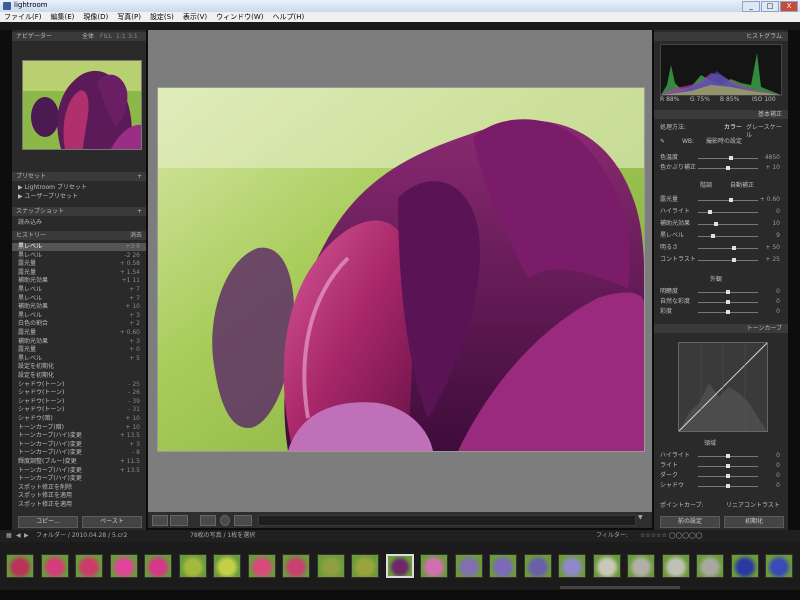 Image resolution: width=800 pixels, height=600 pixels. I want to click on treatment-color-option: カラー, so click(733, 128).